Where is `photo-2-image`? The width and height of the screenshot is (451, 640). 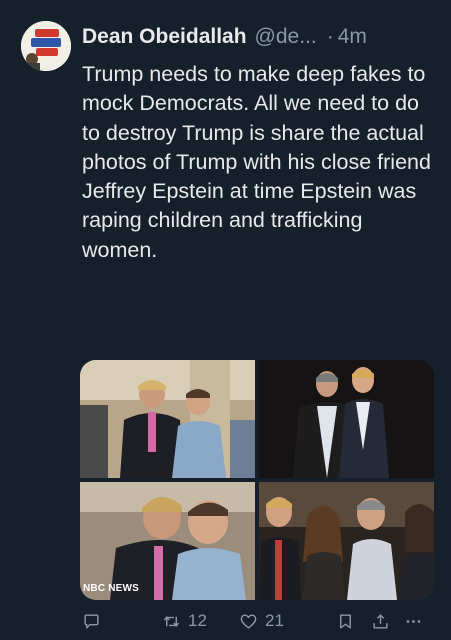 photo-2-image is located at coordinates (346, 419).